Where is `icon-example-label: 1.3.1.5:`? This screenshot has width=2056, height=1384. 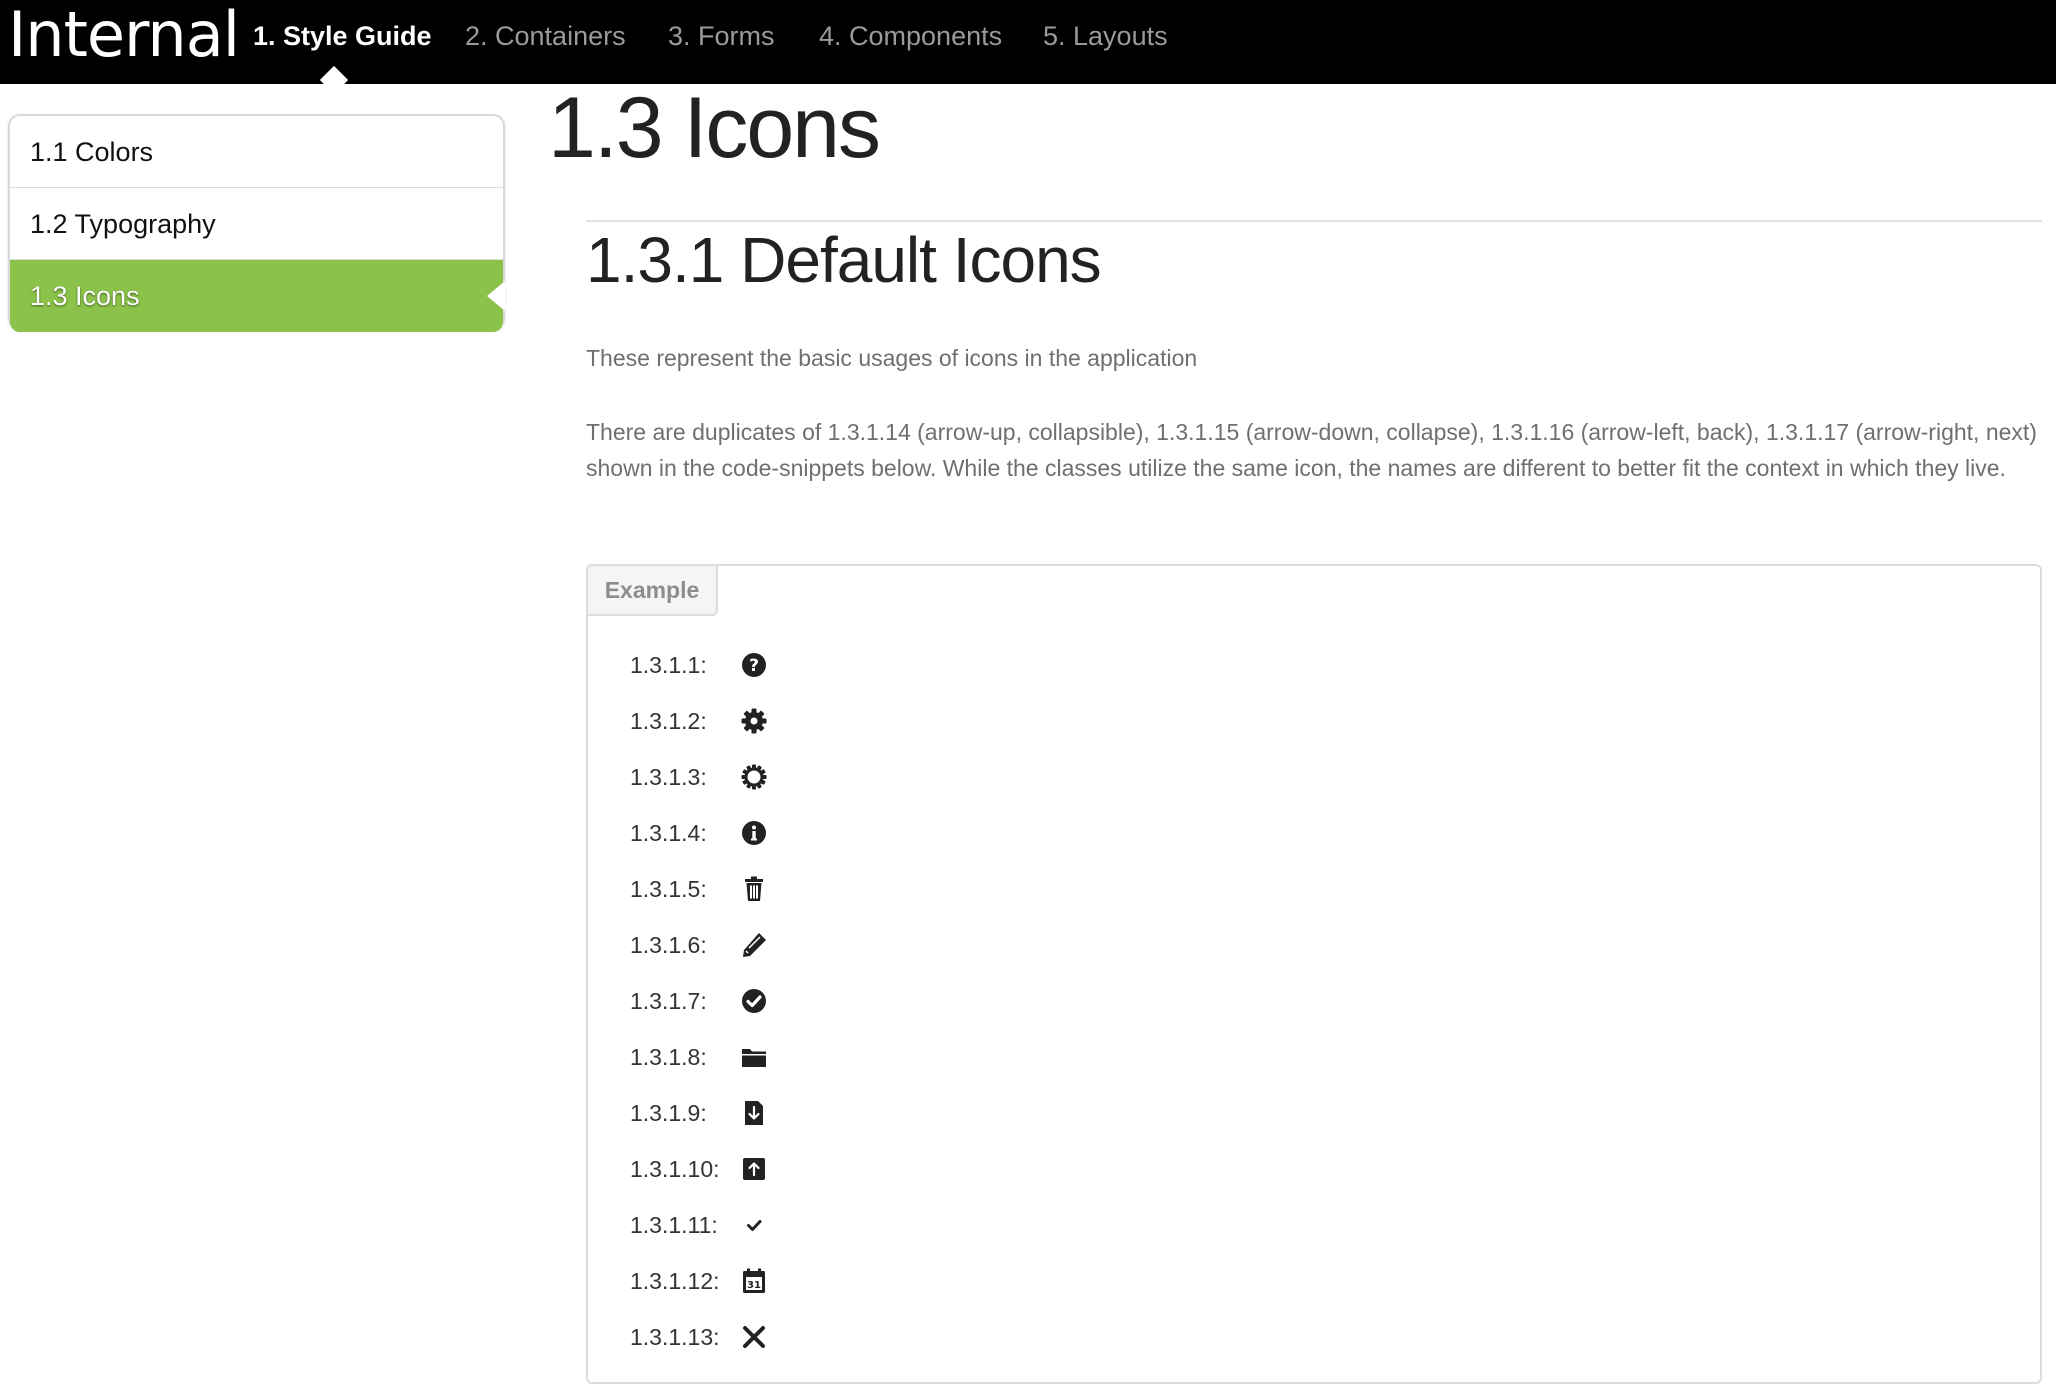
icon-example-label: 1.3.1.5: is located at coordinates (668, 889).